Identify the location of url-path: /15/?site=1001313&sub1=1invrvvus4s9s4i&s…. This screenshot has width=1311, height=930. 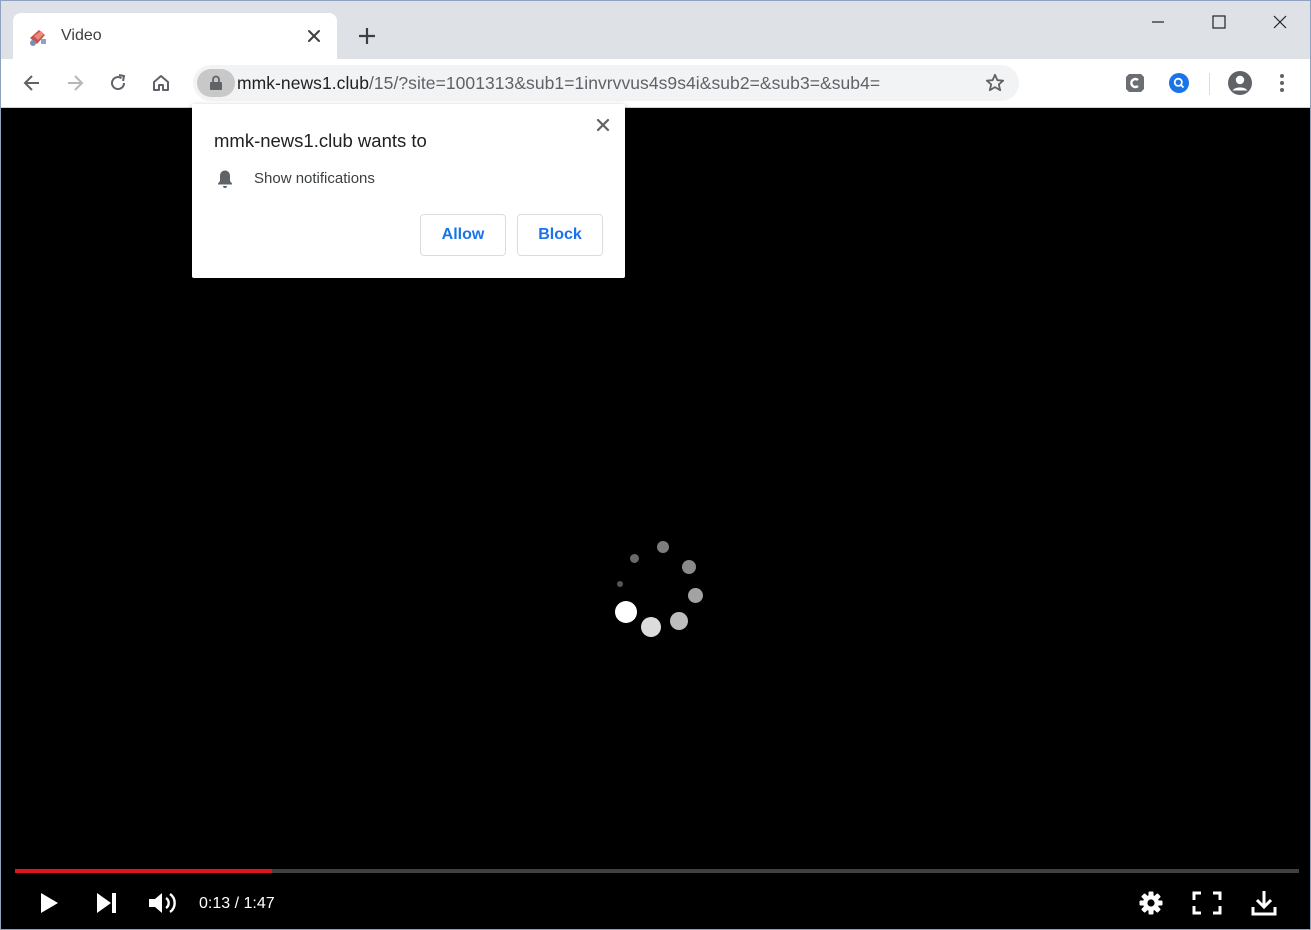
(624, 83).